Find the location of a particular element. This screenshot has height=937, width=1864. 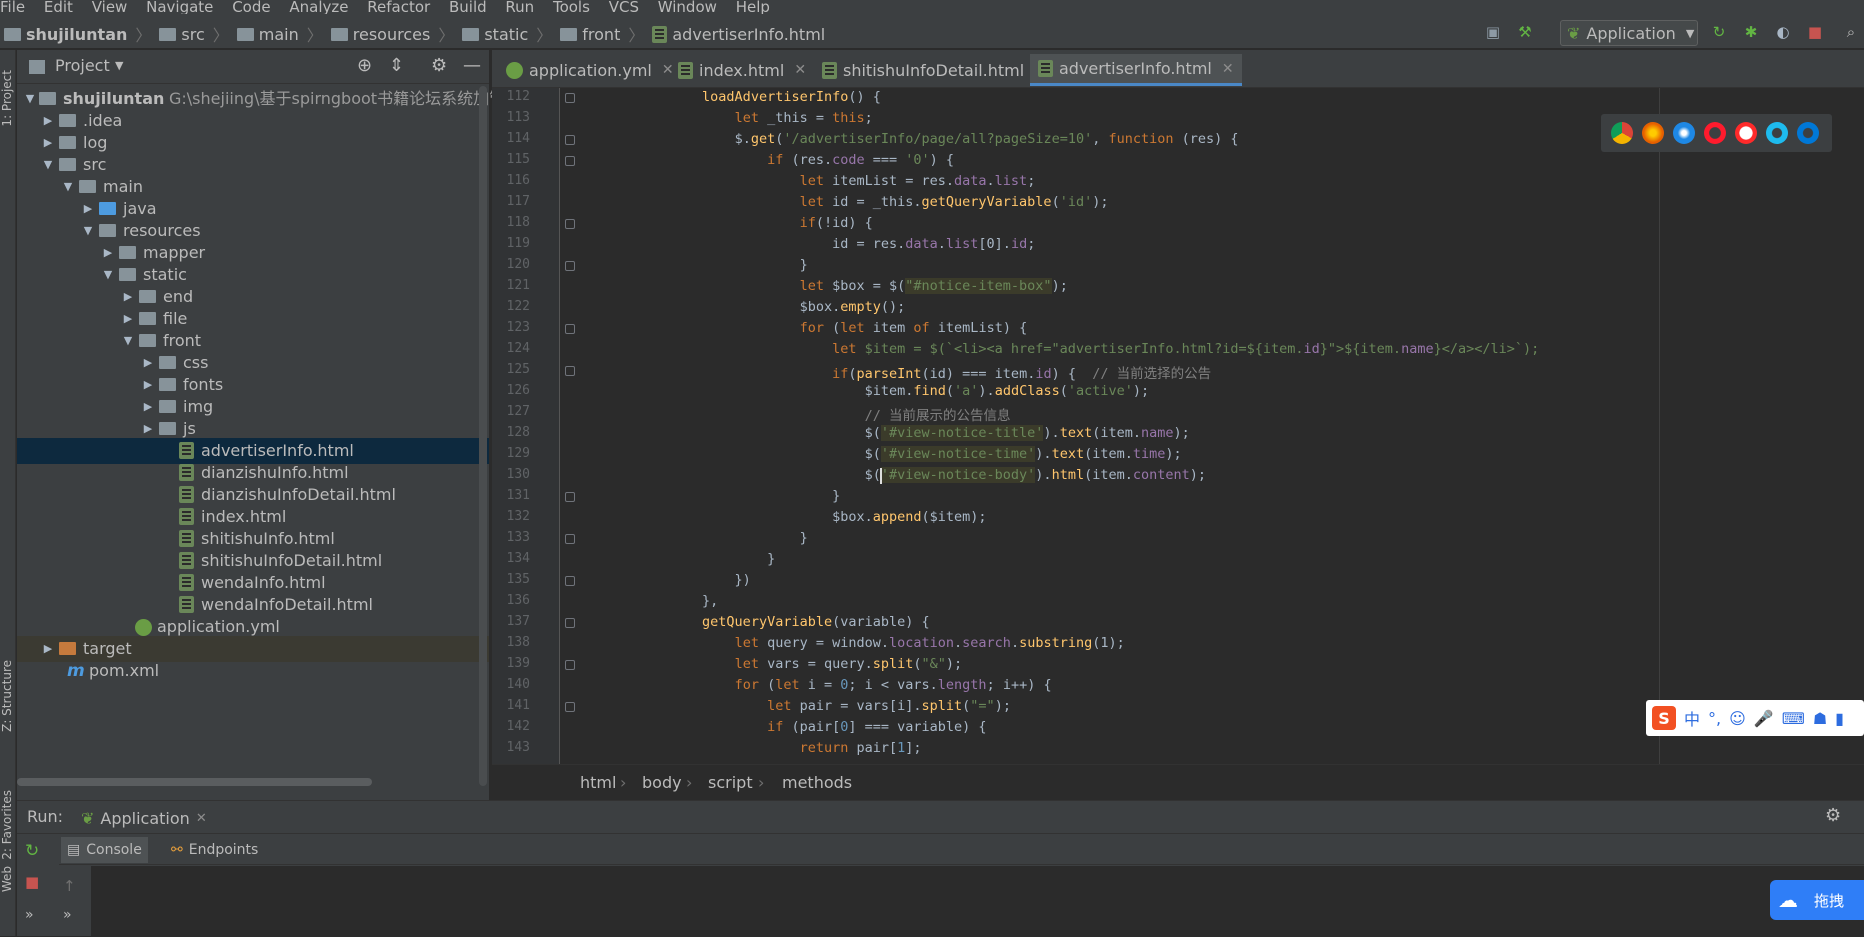

console-output is located at coordinates (977, 901).